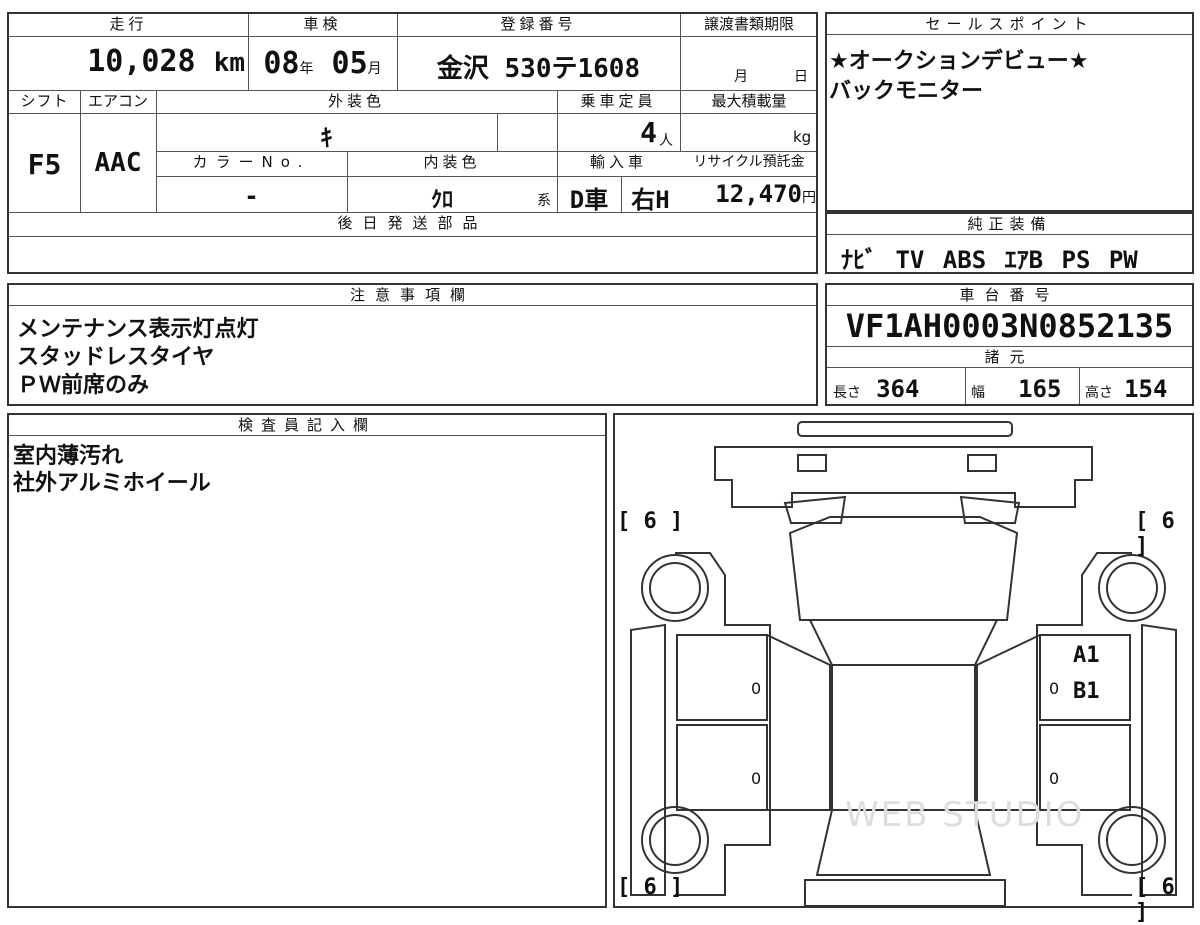  Describe the element at coordinates (1086, 655) in the screenshot. I see `damage-mark-a1: A1` at that location.